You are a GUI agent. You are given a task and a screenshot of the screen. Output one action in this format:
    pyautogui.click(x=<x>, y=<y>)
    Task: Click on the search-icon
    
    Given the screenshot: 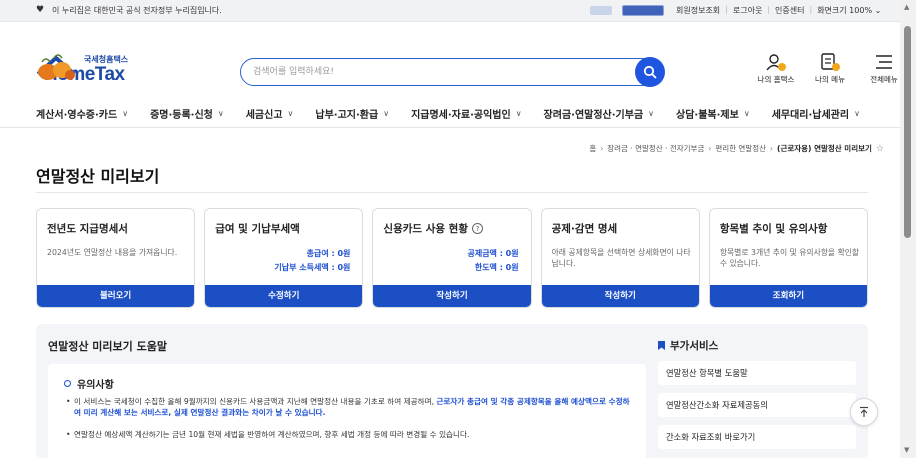 What is the action you would take?
    pyautogui.click(x=650, y=72)
    